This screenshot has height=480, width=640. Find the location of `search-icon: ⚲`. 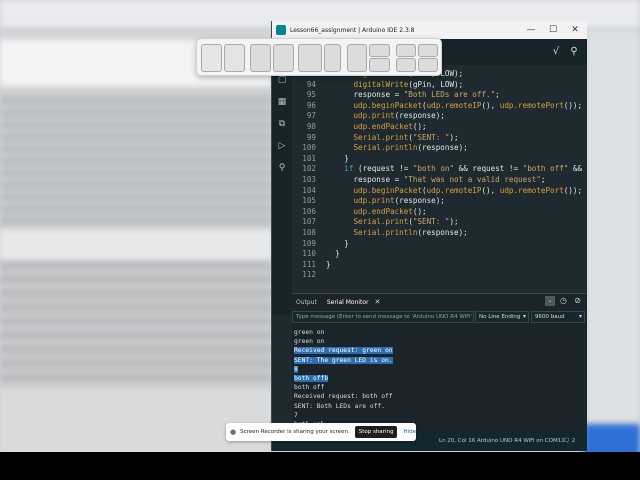

search-icon: ⚲ is located at coordinates (282, 168).